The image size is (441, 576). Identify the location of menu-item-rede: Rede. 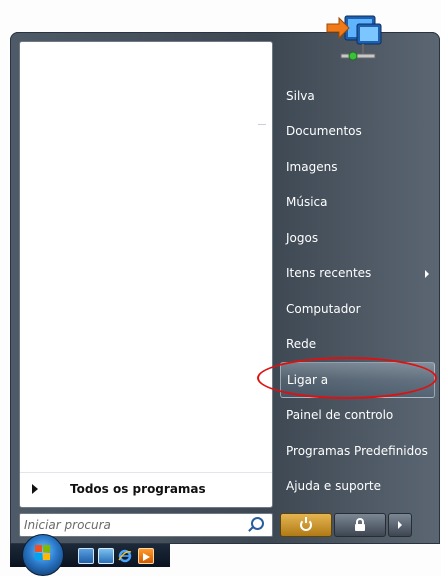
(357, 345).